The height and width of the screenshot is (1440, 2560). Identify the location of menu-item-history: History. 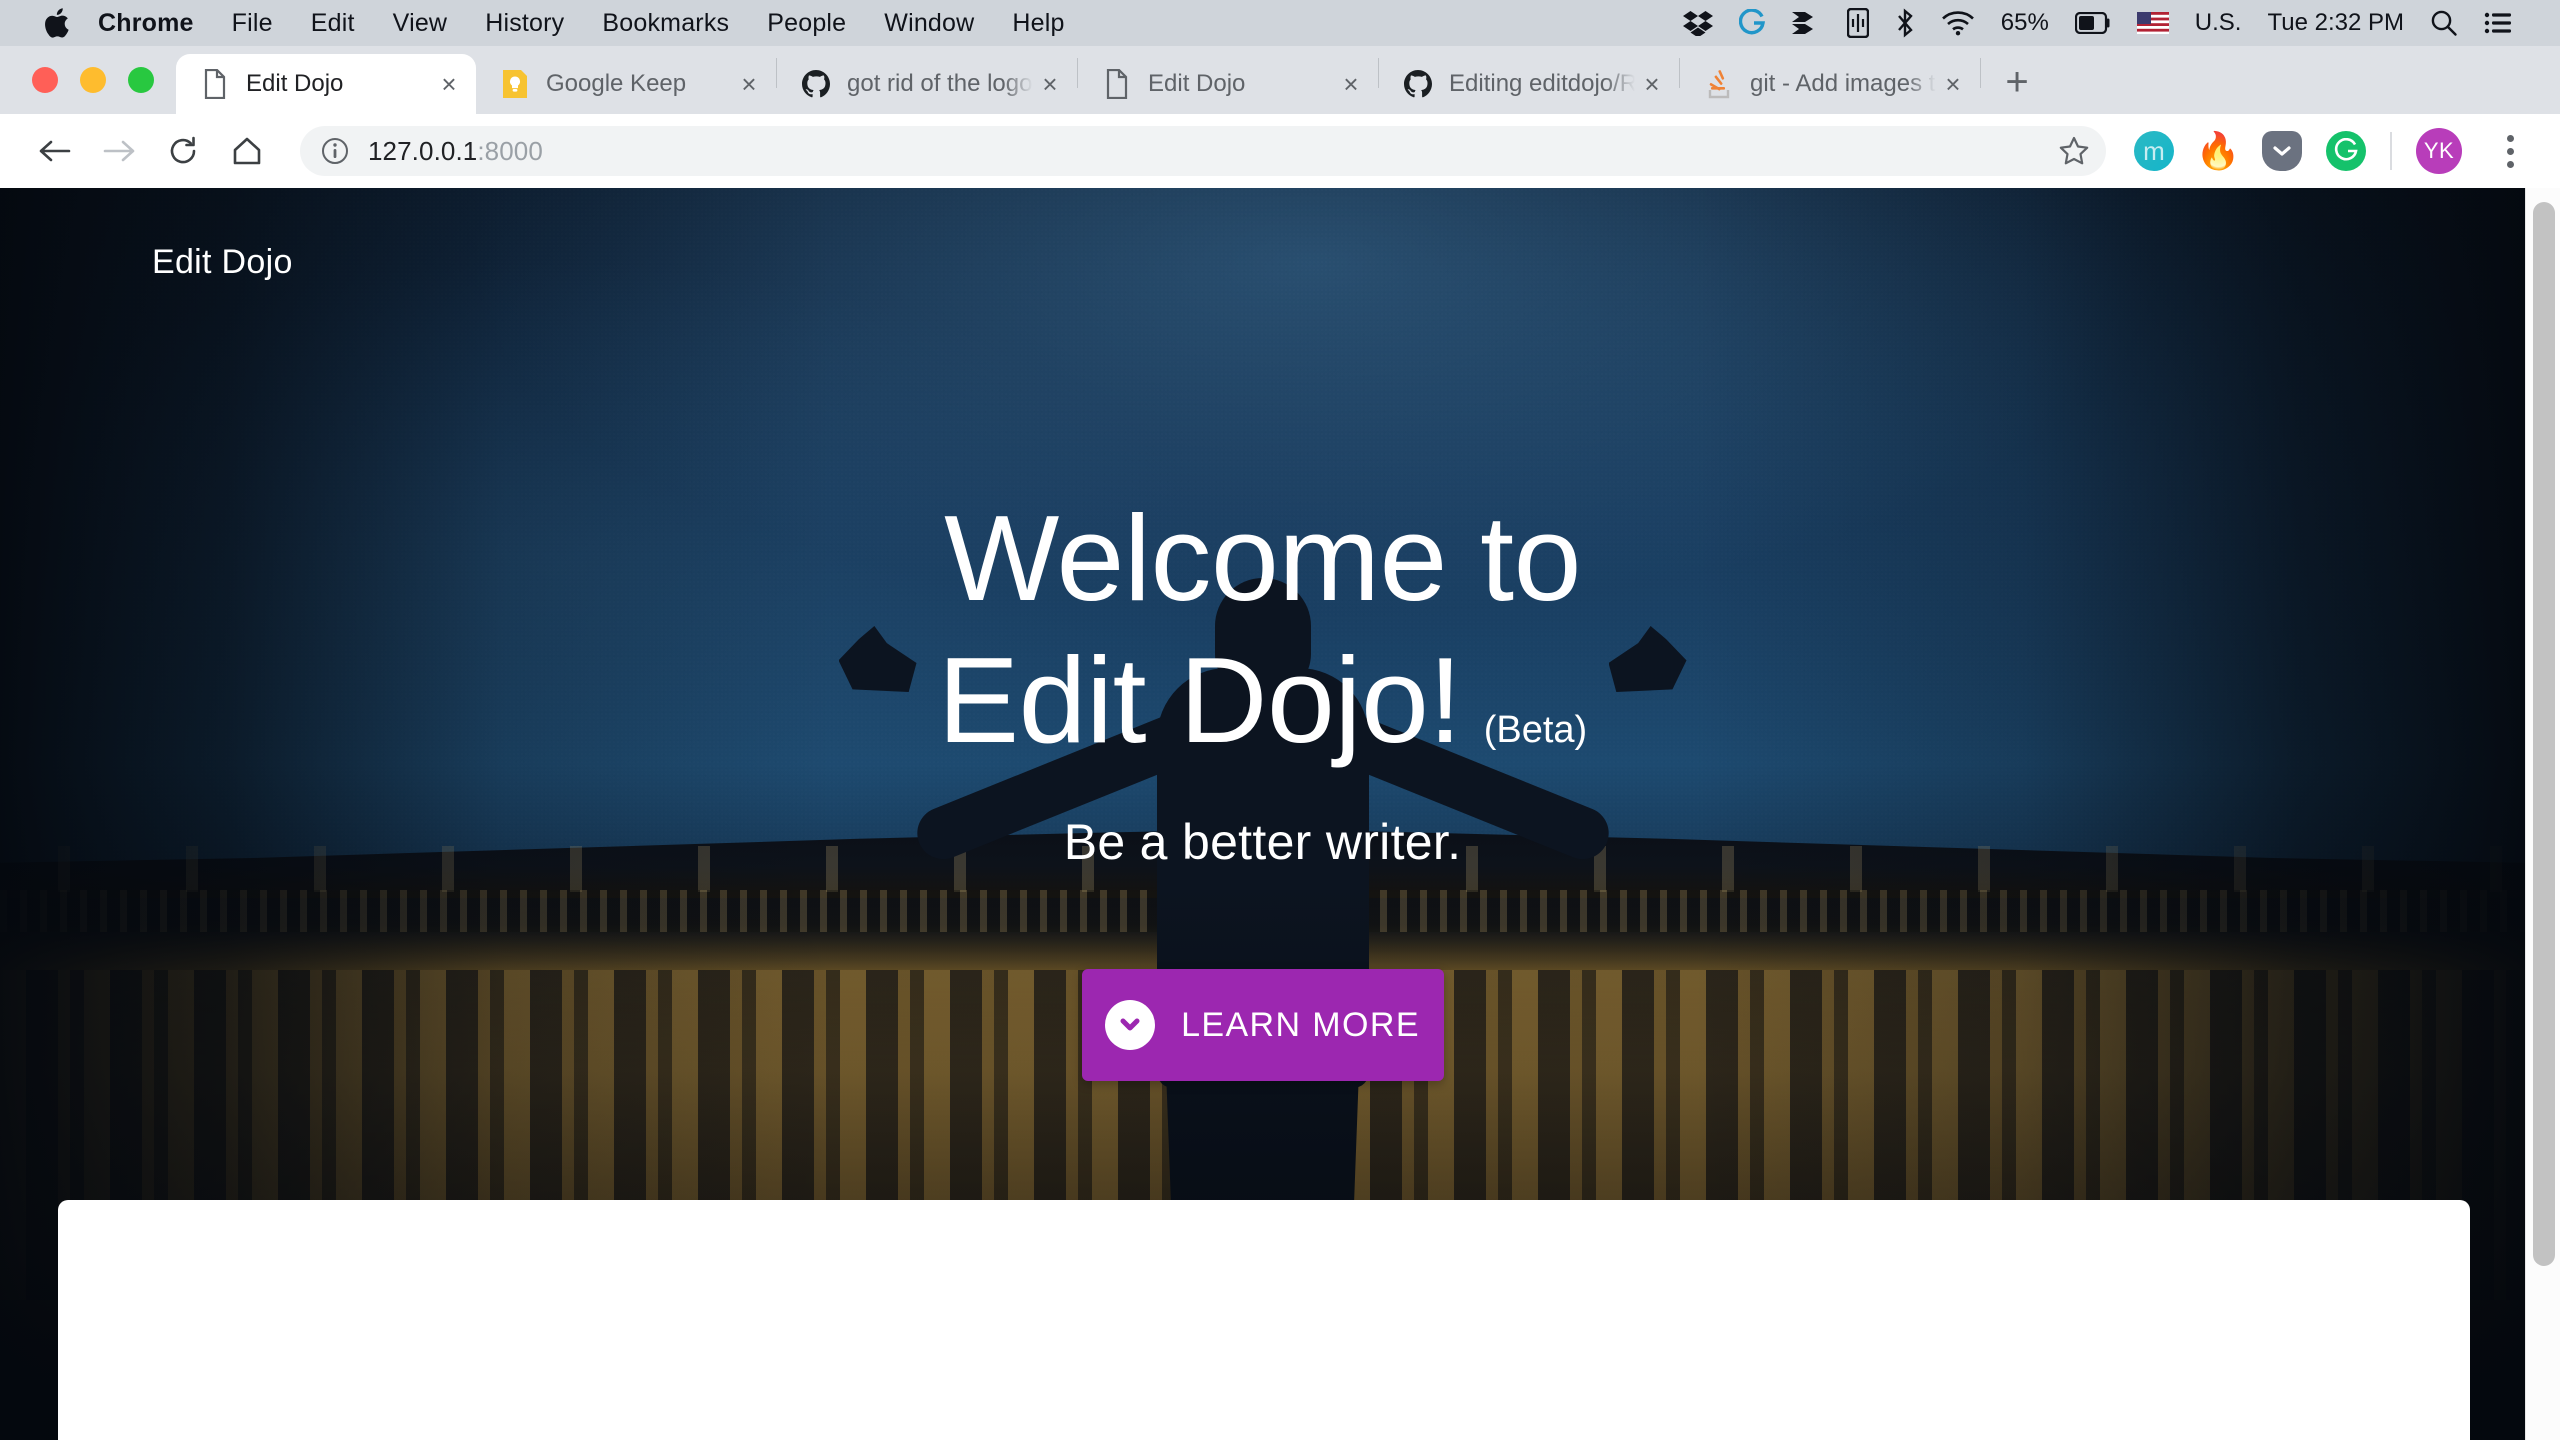
(524, 23).